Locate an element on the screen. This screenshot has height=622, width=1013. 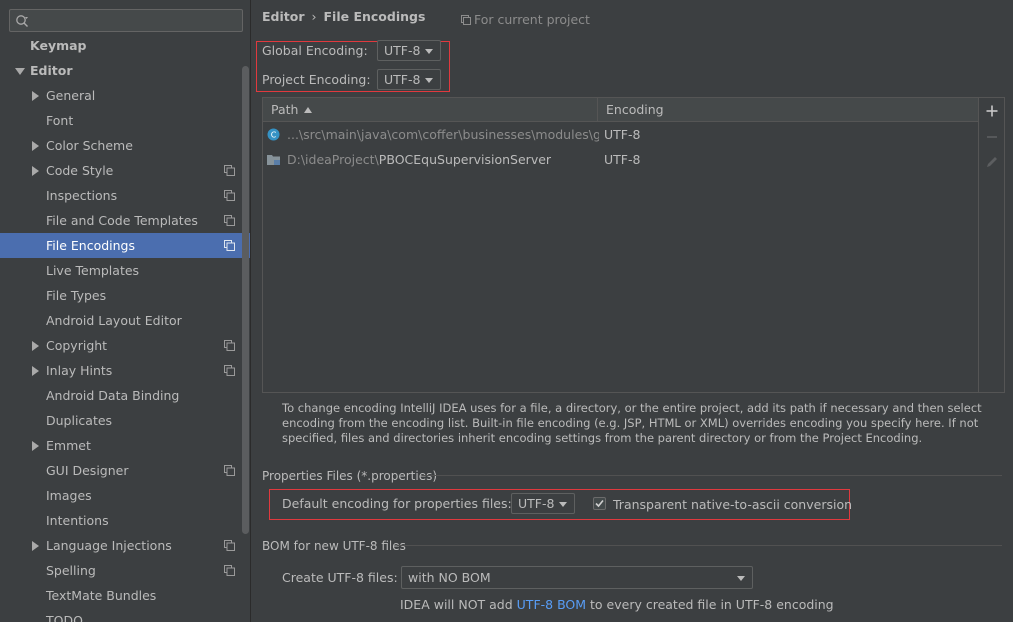
sidebar-item-gui-designer: GUI Designer is located at coordinates (125, 470).